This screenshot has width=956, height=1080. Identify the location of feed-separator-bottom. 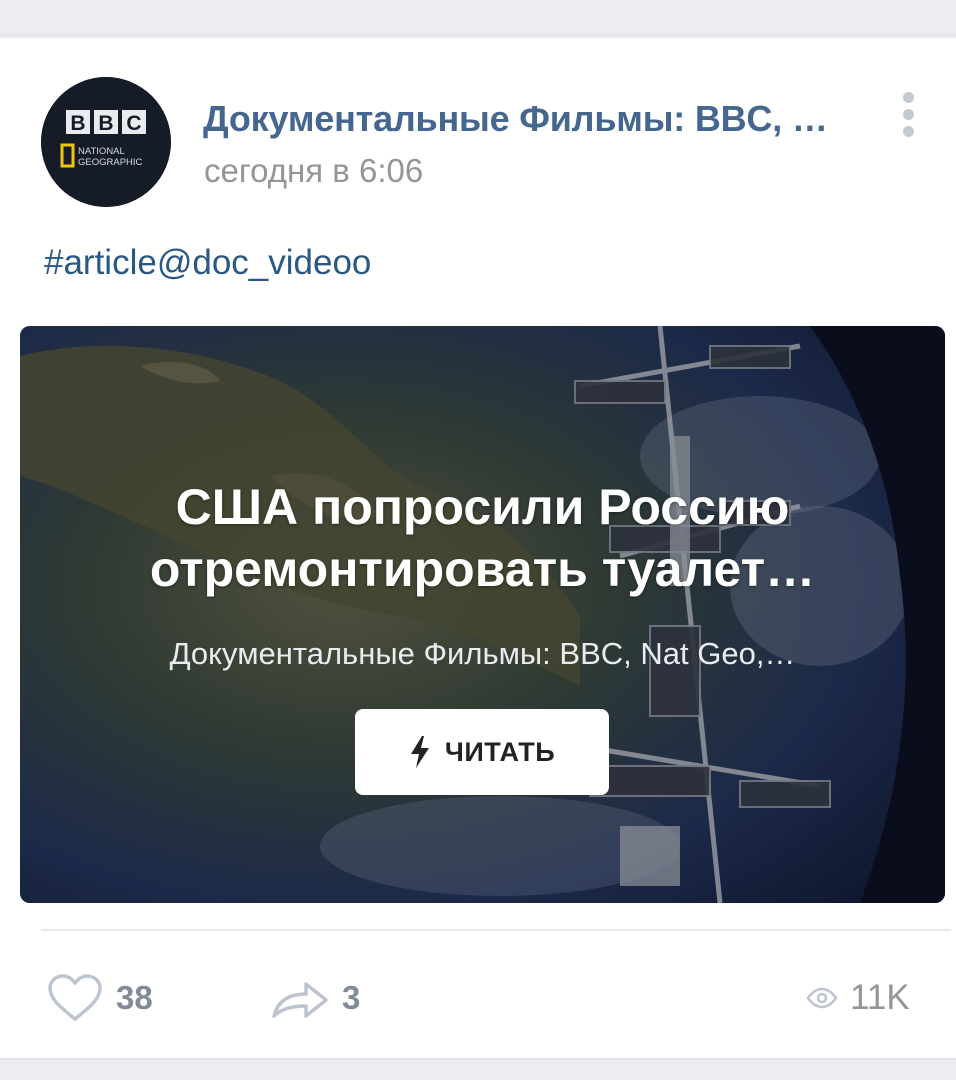
(478, 1069).